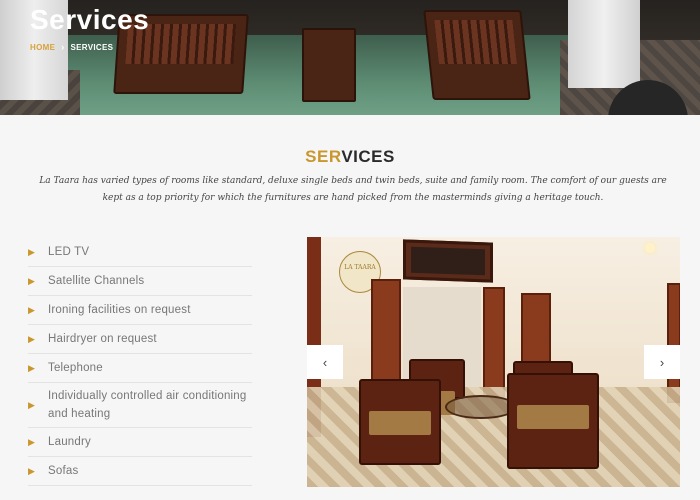 The height and width of the screenshot is (500, 700). I want to click on list-item-label: Telephone, so click(75, 368).